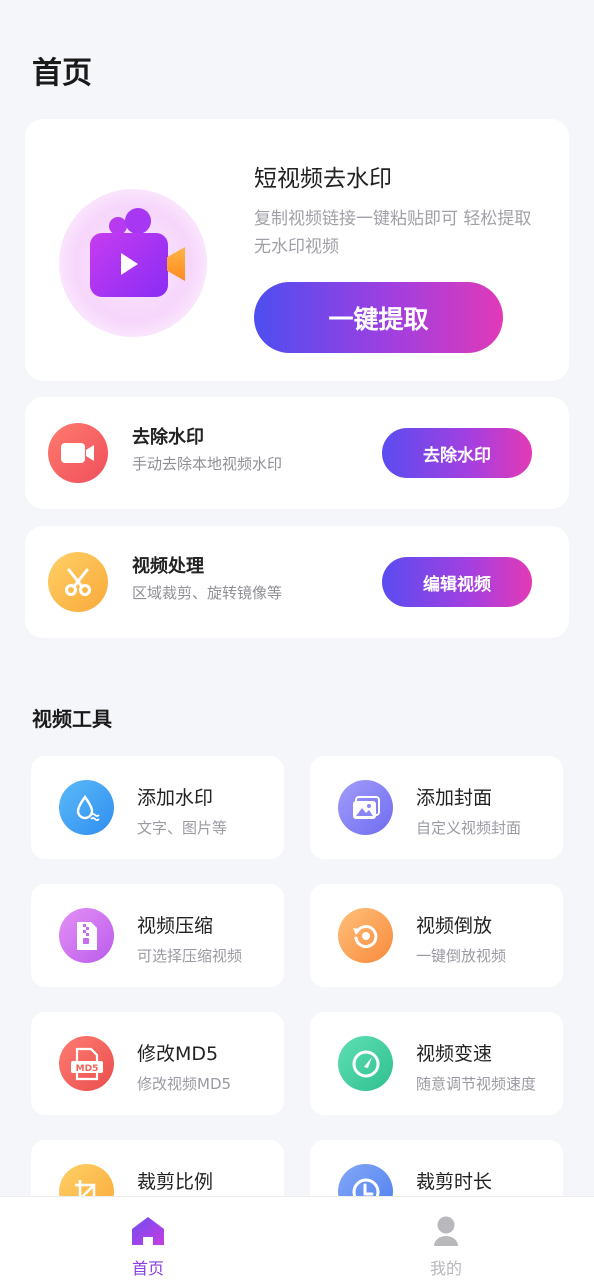 This screenshot has height=1280, width=594. I want to click on tool-title: 添加封面, so click(454, 798).